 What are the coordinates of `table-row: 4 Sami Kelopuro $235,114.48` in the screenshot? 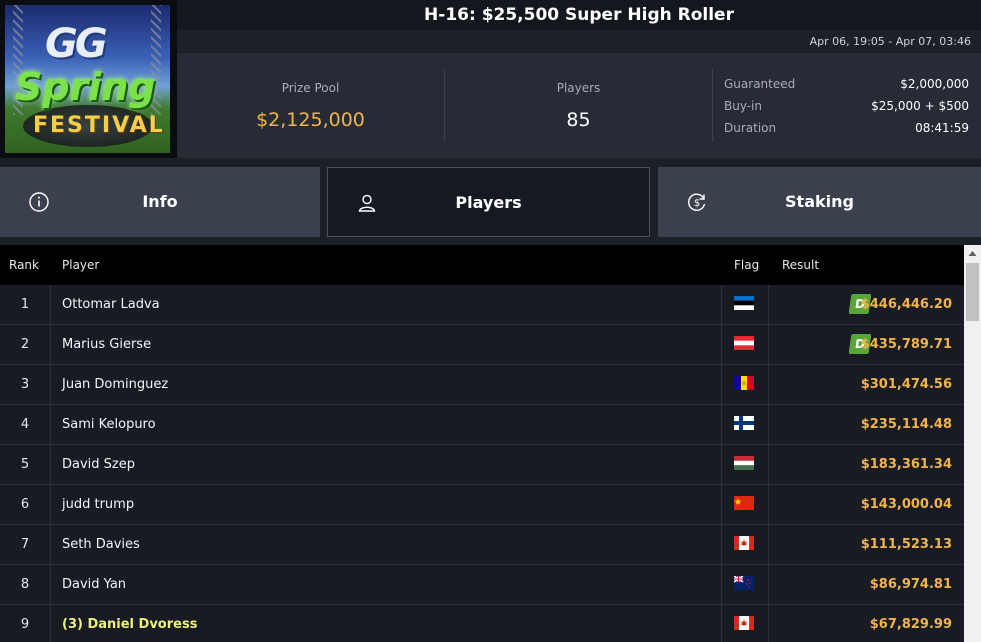 It's located at (482, 425).